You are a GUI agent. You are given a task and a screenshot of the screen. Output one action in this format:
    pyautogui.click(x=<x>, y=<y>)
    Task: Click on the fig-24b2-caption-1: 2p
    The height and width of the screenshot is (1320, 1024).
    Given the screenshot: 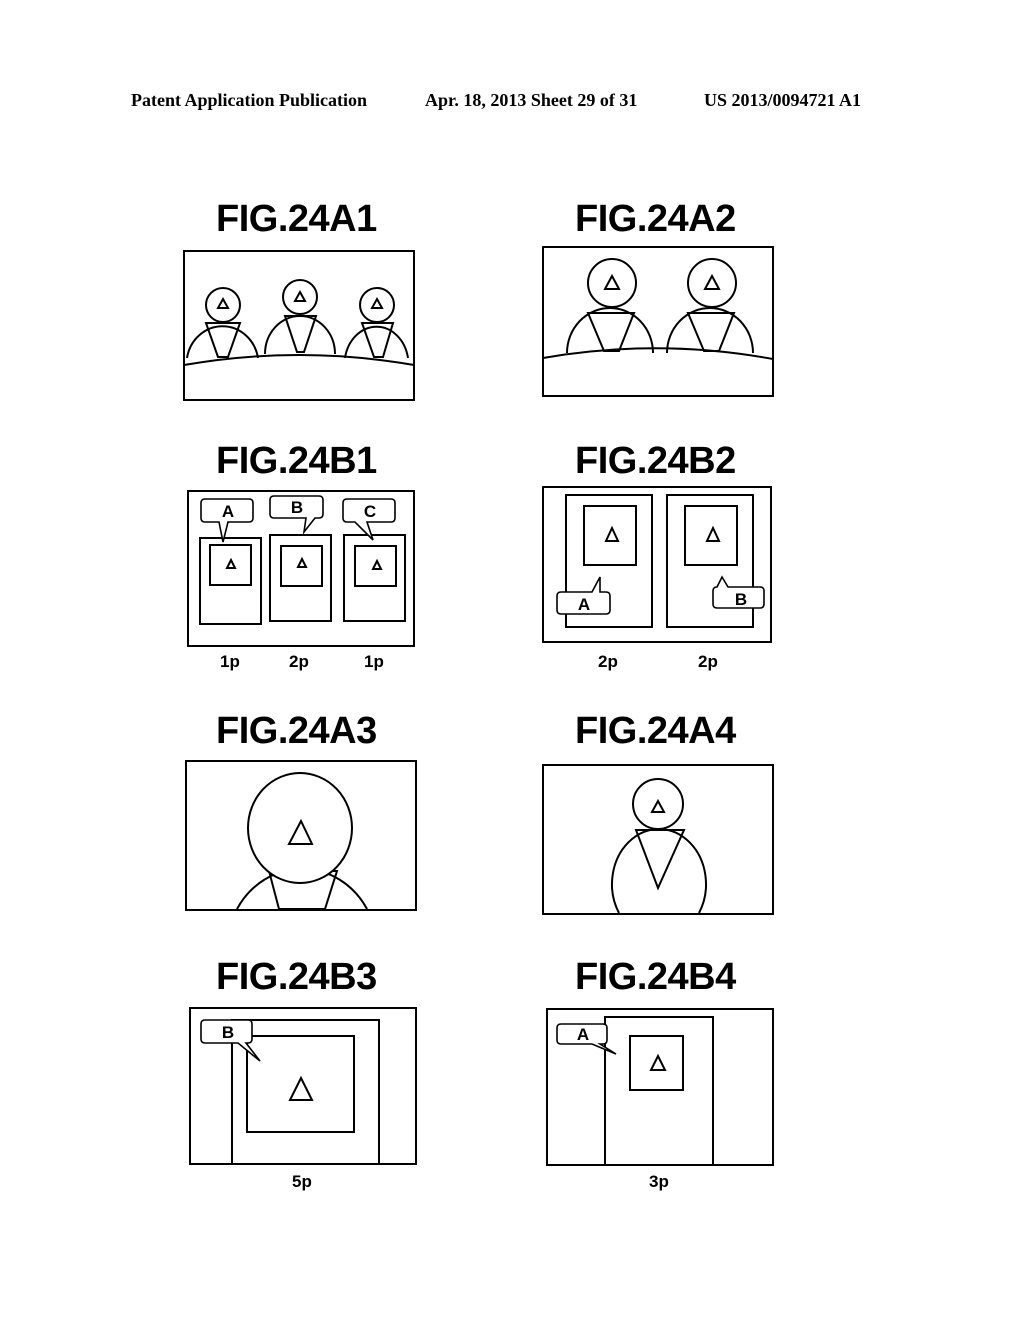 What is the action you would take?
    pyautogui.click(x=608, y=661)
    